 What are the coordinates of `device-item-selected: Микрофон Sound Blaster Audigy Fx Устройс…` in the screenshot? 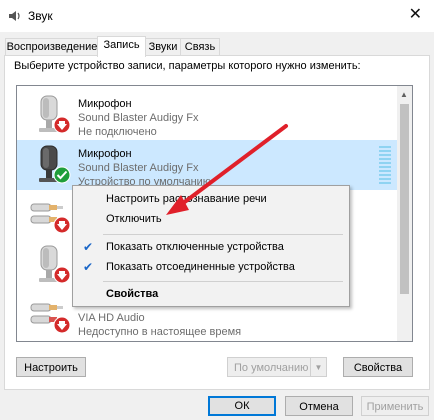 It's located at (207, 165).